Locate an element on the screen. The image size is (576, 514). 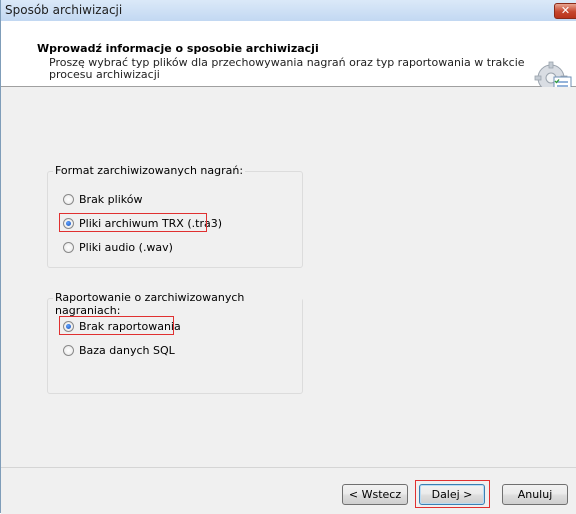
format-group-title: Format zarchiwizowanych nagrań: is located at coordinates (149, 170).